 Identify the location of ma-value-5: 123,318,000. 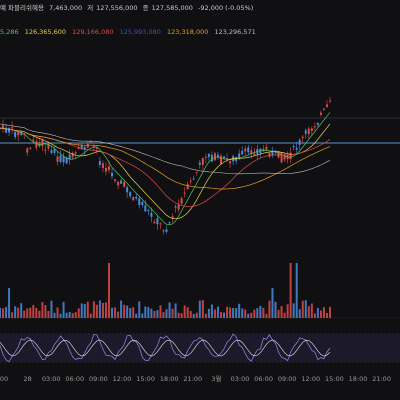
(188, 32).